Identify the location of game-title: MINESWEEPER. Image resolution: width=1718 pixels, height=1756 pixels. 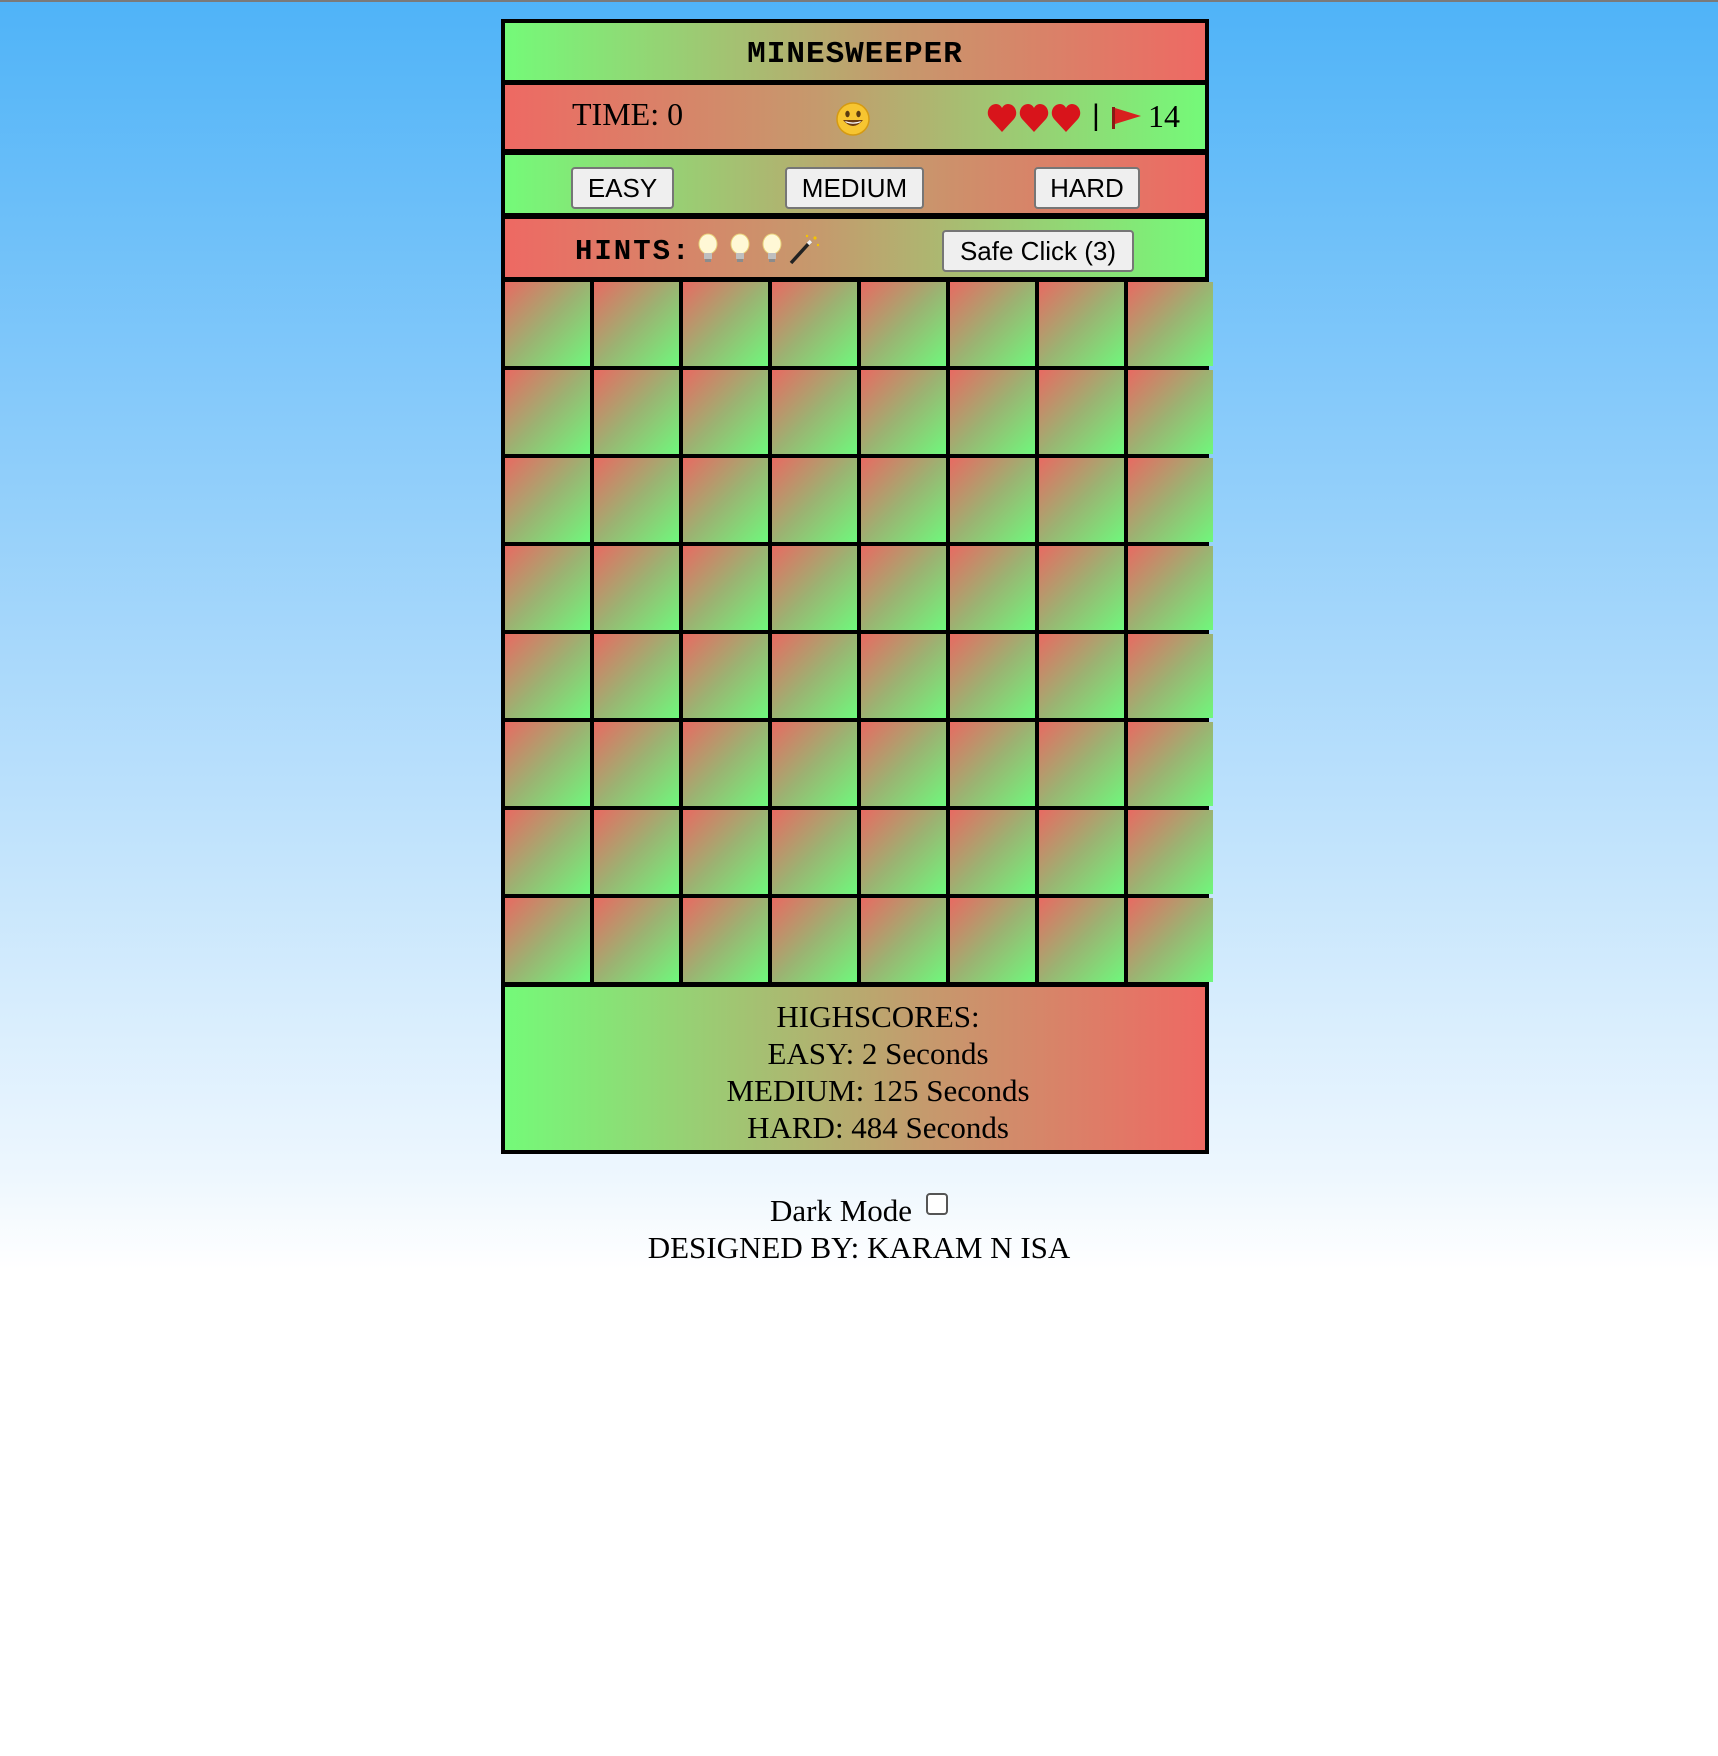
(855, 54).